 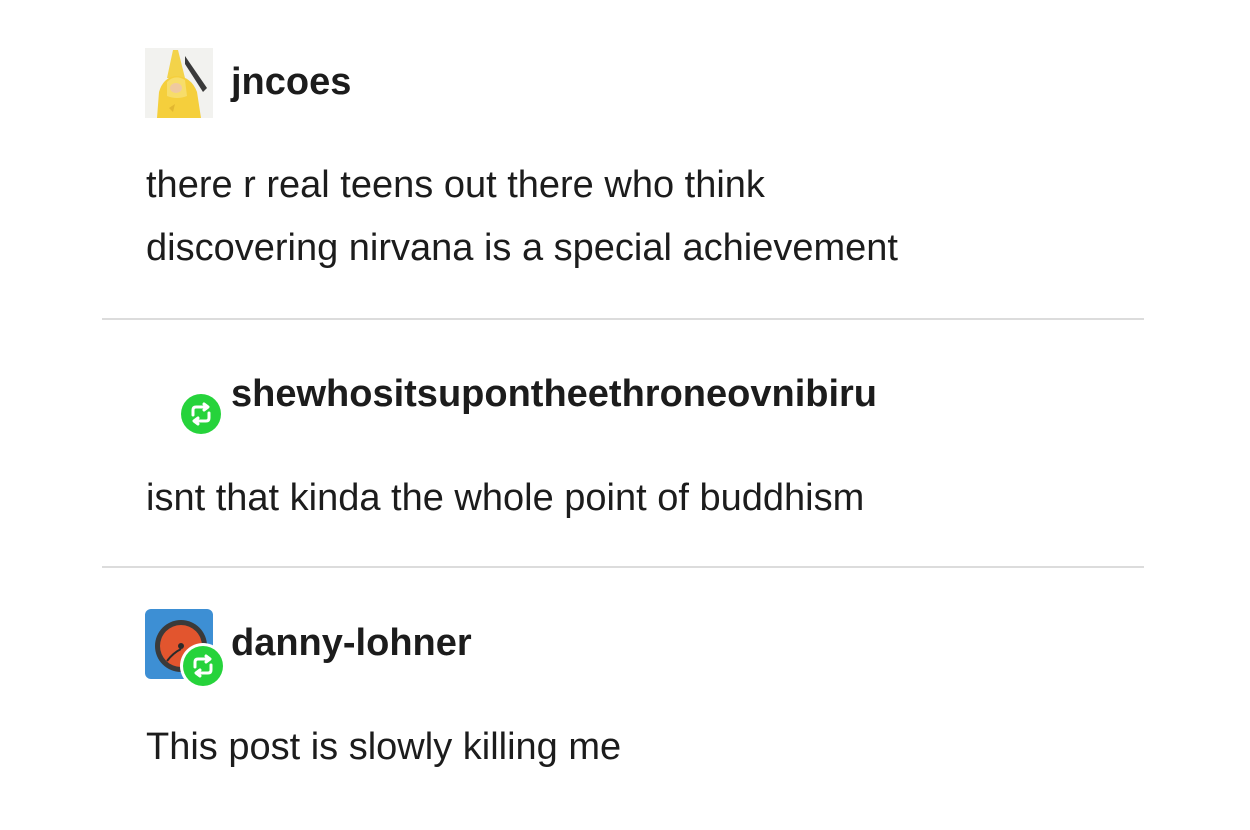 What do you see at coordinates (384, 747) in the screenshot?
I see `post-text-line: This post is slowly killing me` at bounding box center [384, 747].